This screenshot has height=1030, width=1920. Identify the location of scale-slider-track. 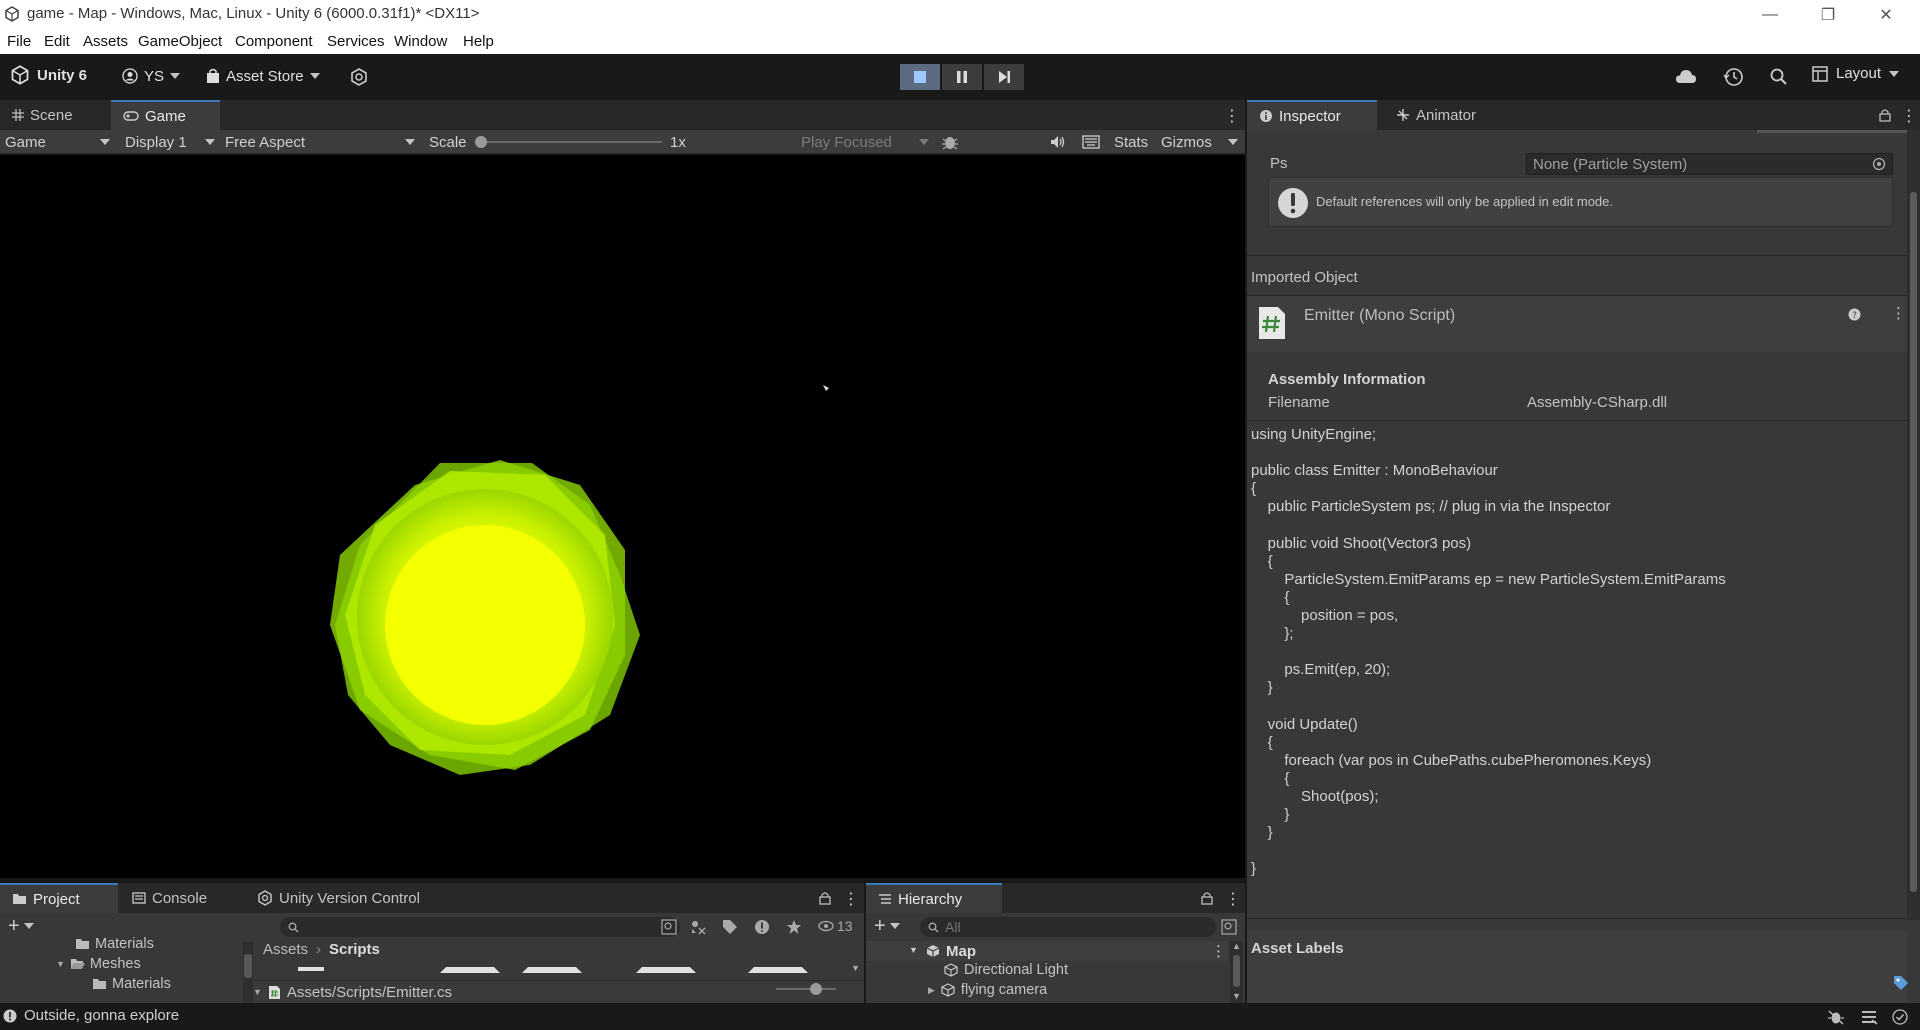
(571, 142).